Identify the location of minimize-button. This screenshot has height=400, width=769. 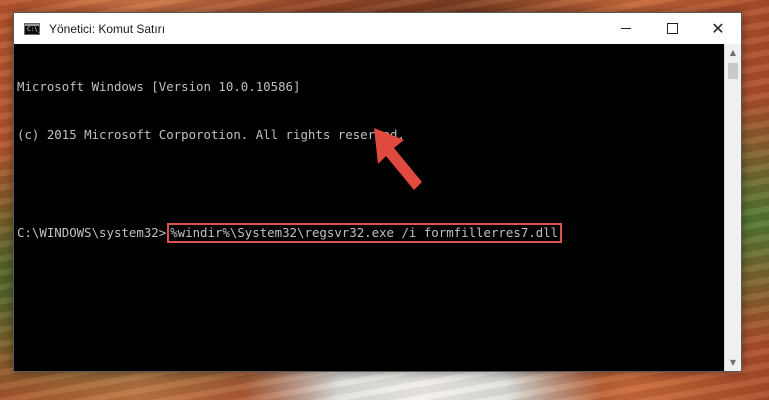
(626, 28).